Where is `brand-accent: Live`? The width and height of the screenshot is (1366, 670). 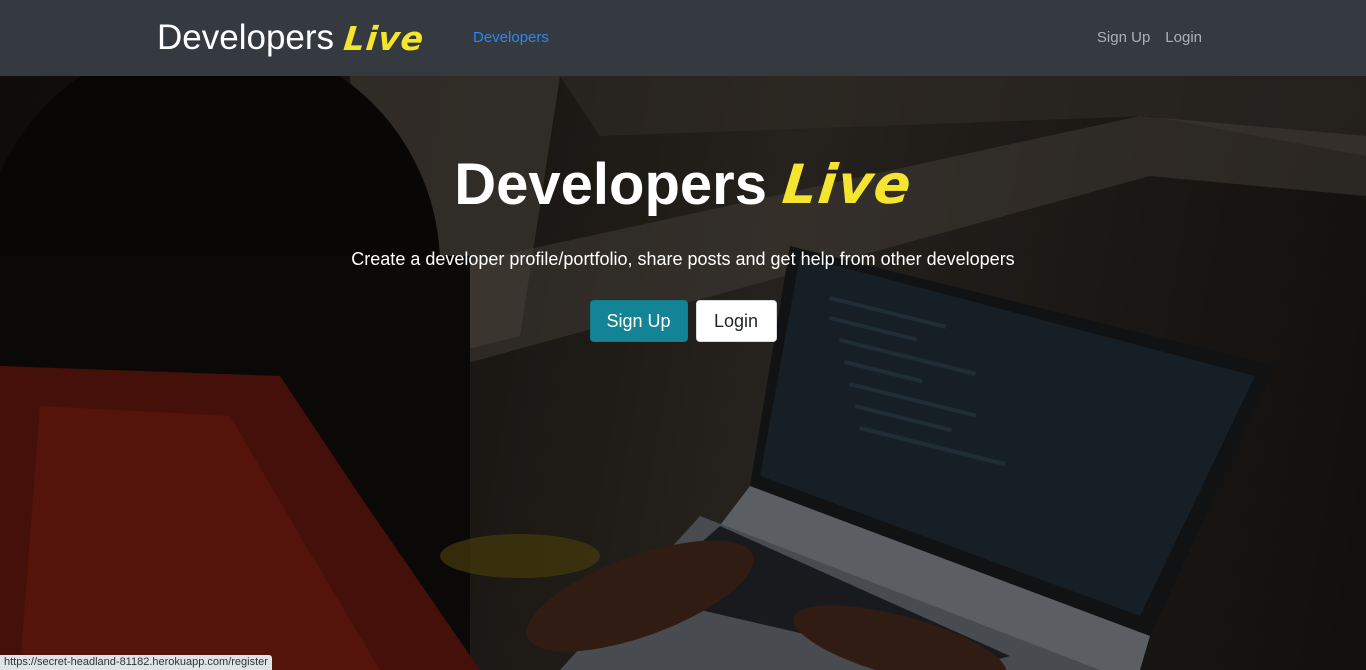
brand-accent: Live is located at coordinates (384, 38).